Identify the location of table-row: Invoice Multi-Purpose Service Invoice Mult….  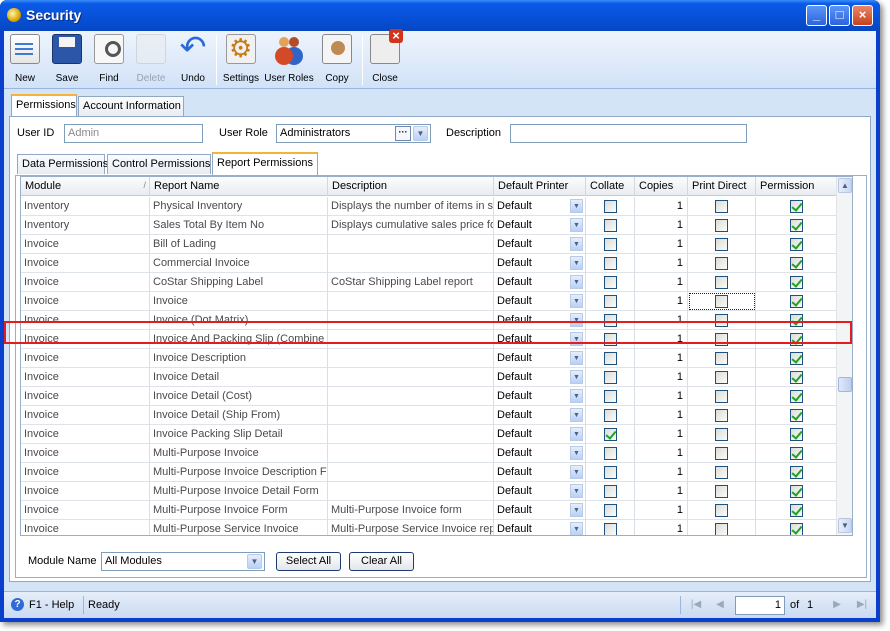
(429, 527).